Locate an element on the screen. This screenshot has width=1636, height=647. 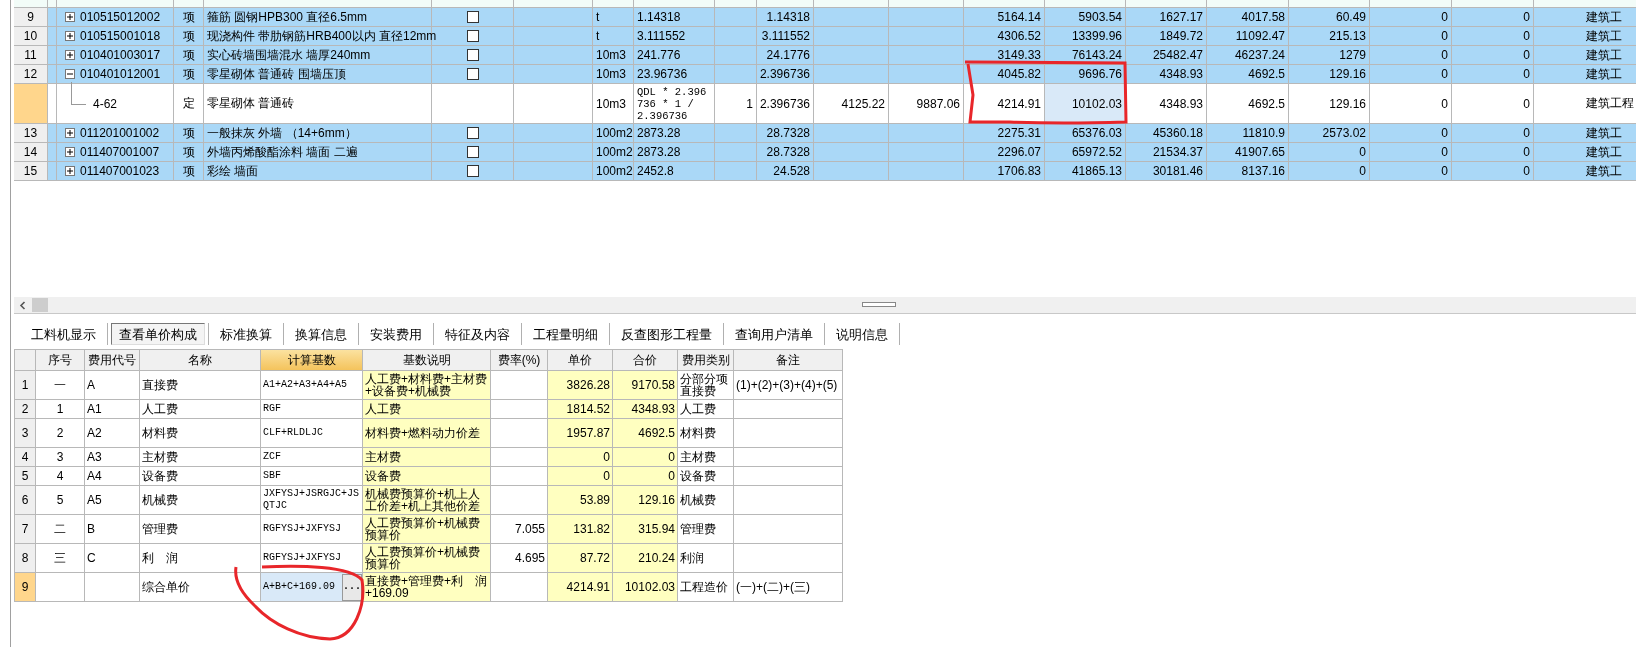
item-code: 4-62 is located at coordinates (105, 103).